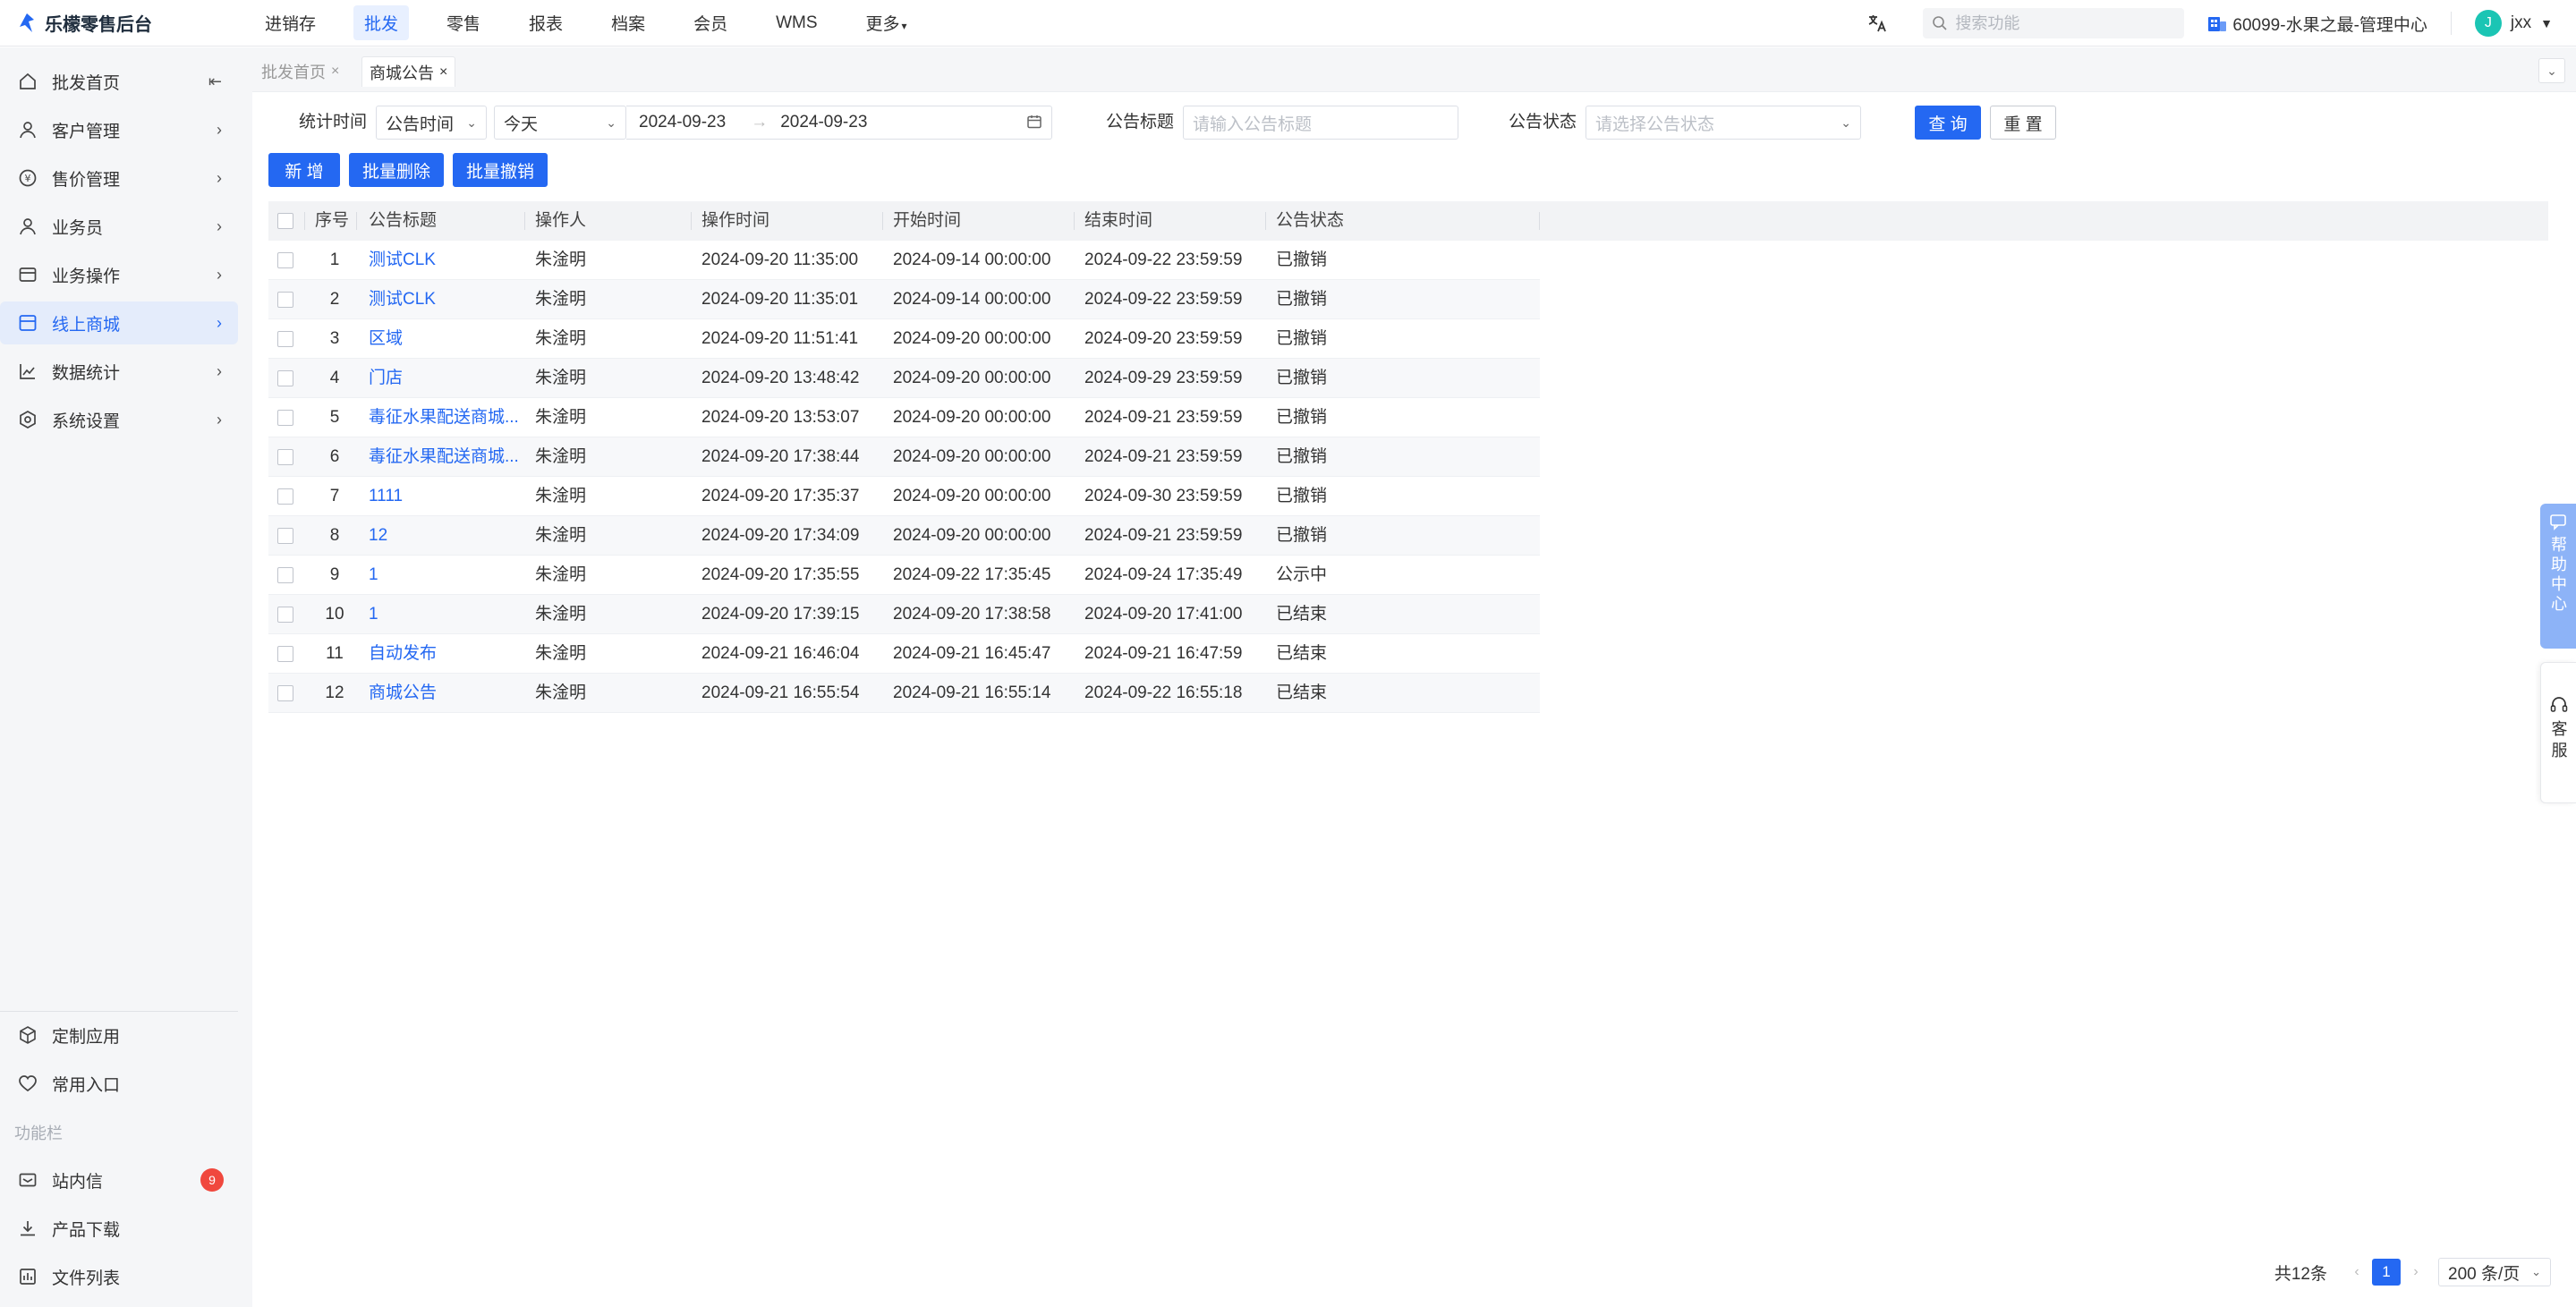 Image resolution: width=2576 pixels, height=1307 pixels. What do you see at coordinates (119, 1035) in the screenshot?
I see `sidebar-item-custom-apps: 定制应用` at bounding box center [119, 1035].